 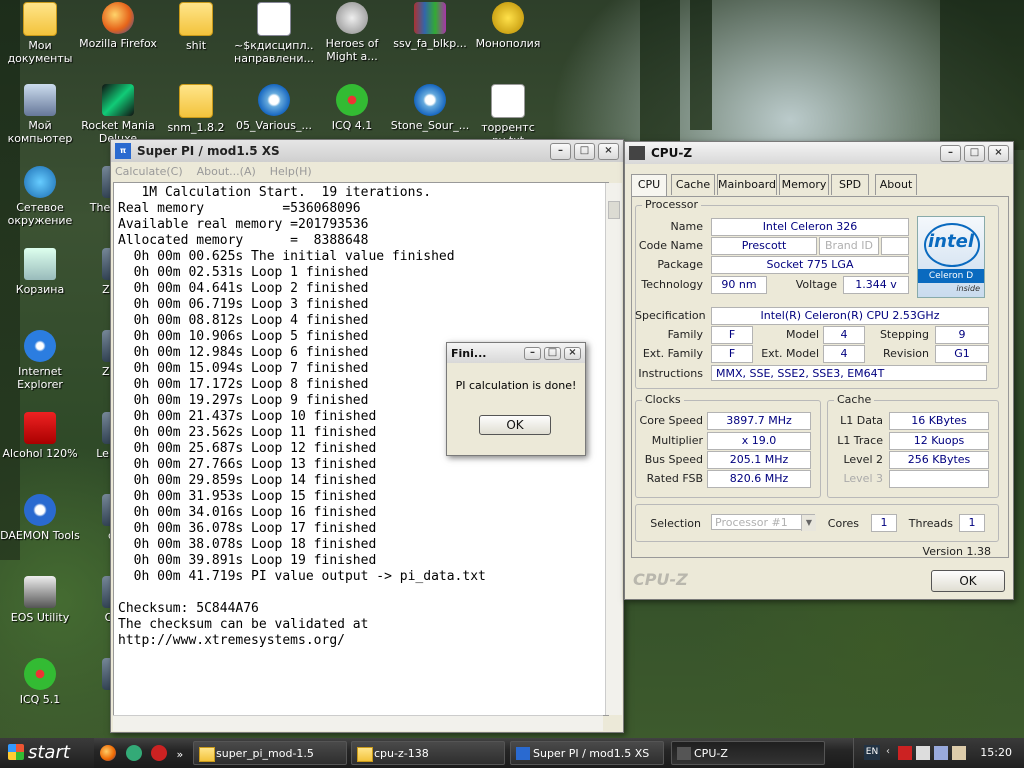 I want to click on media-icon, so click(x=159, y=753).